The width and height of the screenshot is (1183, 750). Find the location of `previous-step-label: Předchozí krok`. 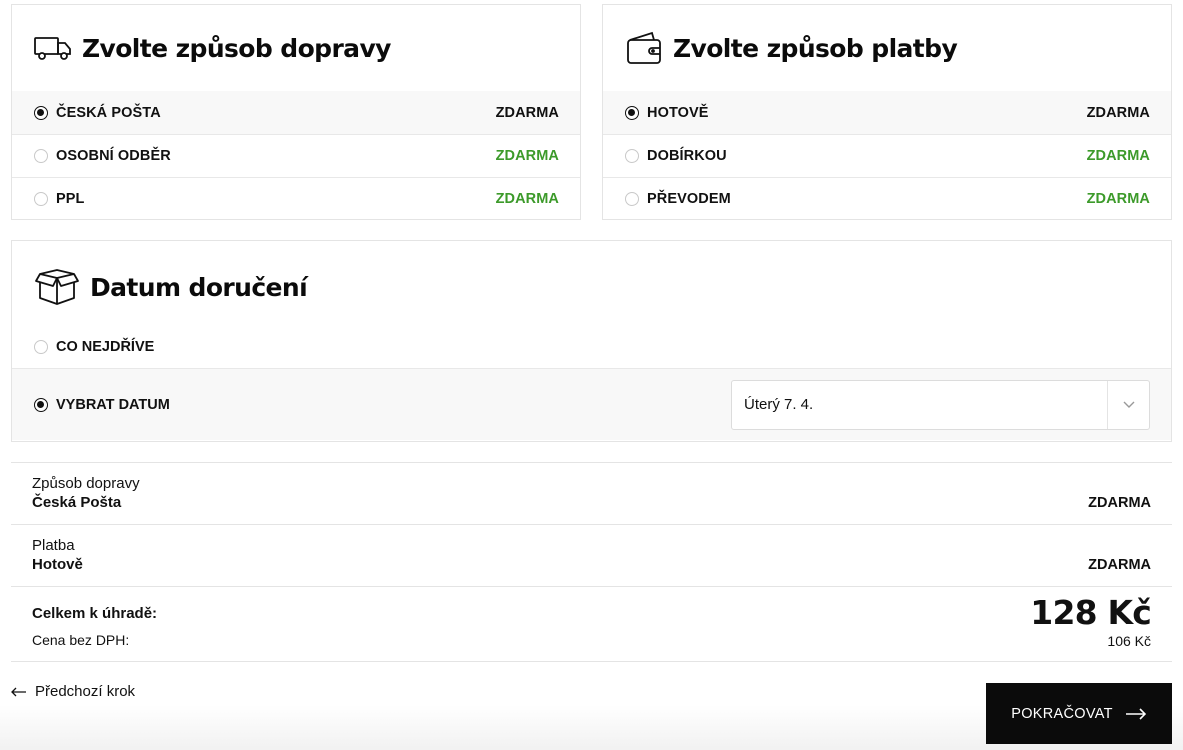

previous-step-label: Předchozí krok is located at coordinates (85, 691).